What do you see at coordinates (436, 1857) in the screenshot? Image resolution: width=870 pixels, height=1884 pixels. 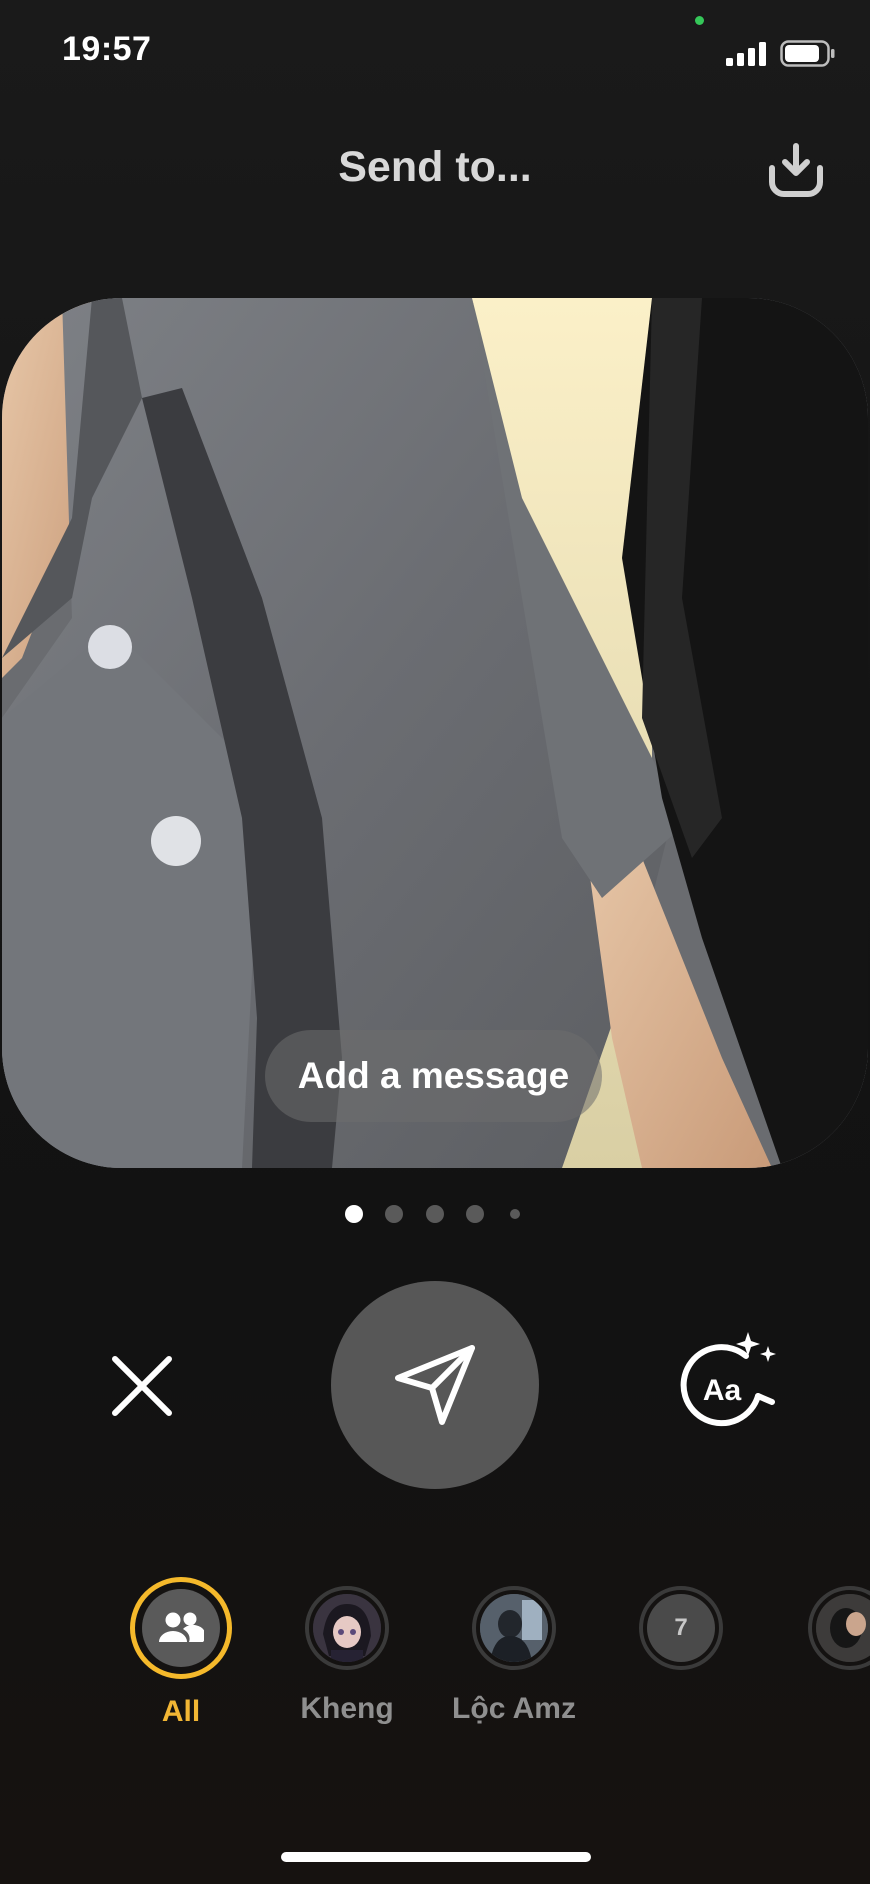 I see `home-indicator` at bounding box center [436, 1857].